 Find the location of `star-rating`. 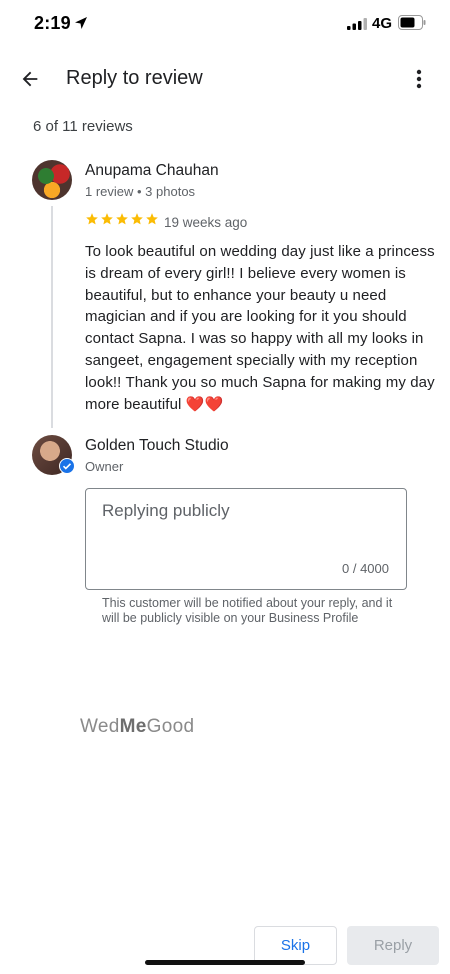

star-rating is located at coordinates (122, 219).